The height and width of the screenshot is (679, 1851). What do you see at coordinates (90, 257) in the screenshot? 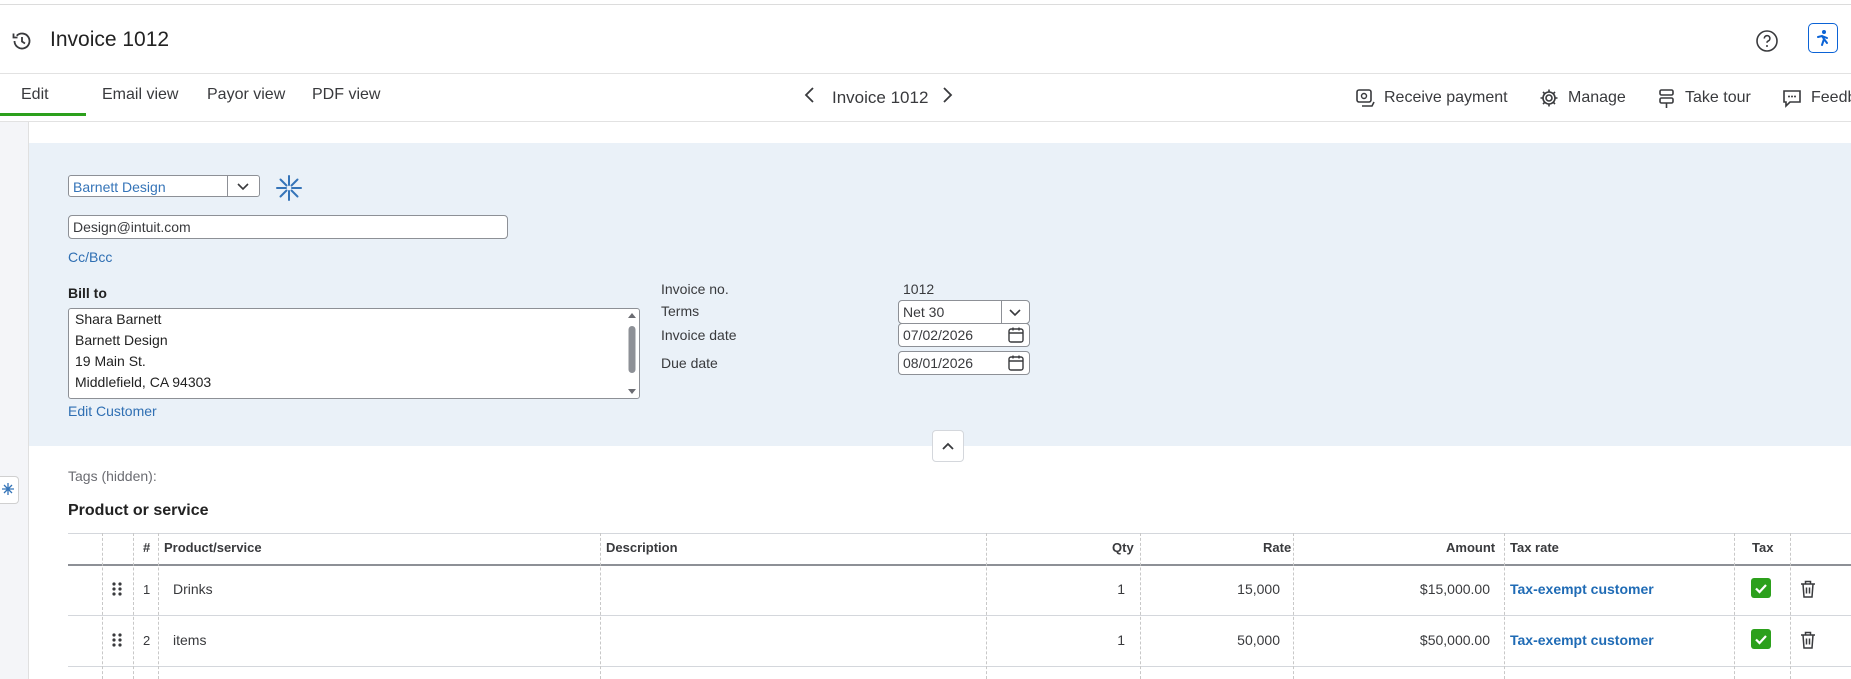
I see `cc-bcc-link: Cc/Bcc` at bounding box center [90, 257].